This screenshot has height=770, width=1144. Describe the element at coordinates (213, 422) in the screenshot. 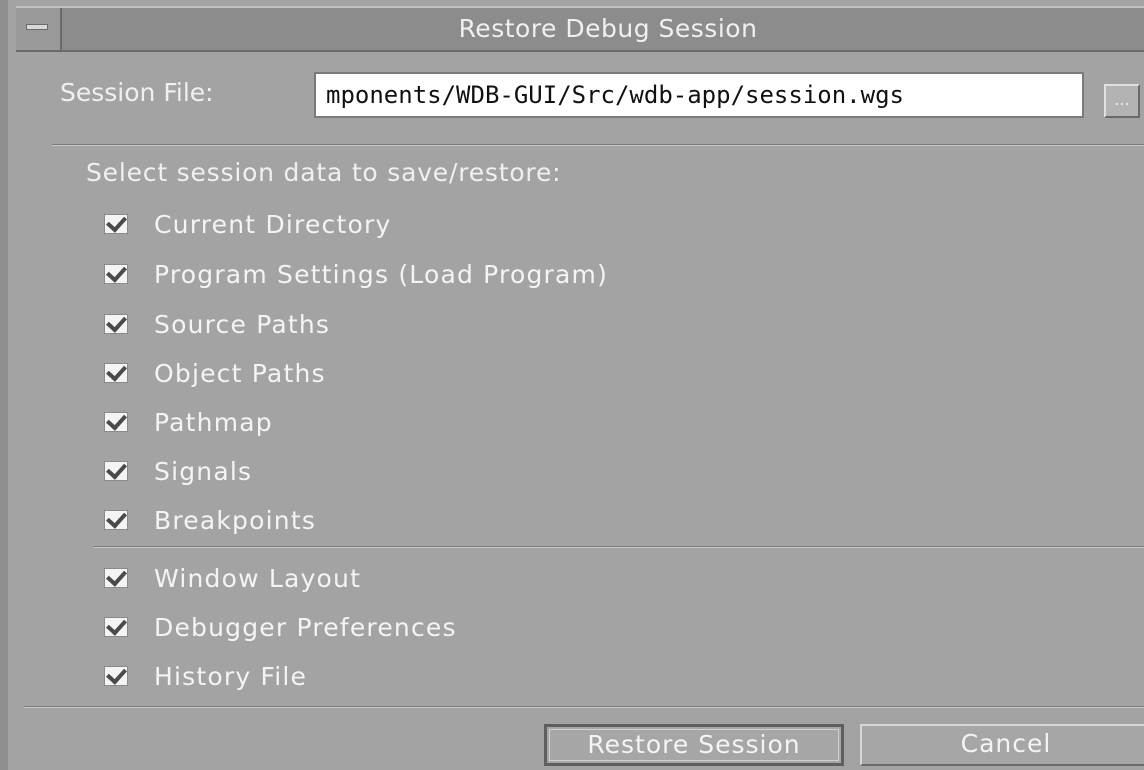

I see `option-label: Pathmap` at that location.